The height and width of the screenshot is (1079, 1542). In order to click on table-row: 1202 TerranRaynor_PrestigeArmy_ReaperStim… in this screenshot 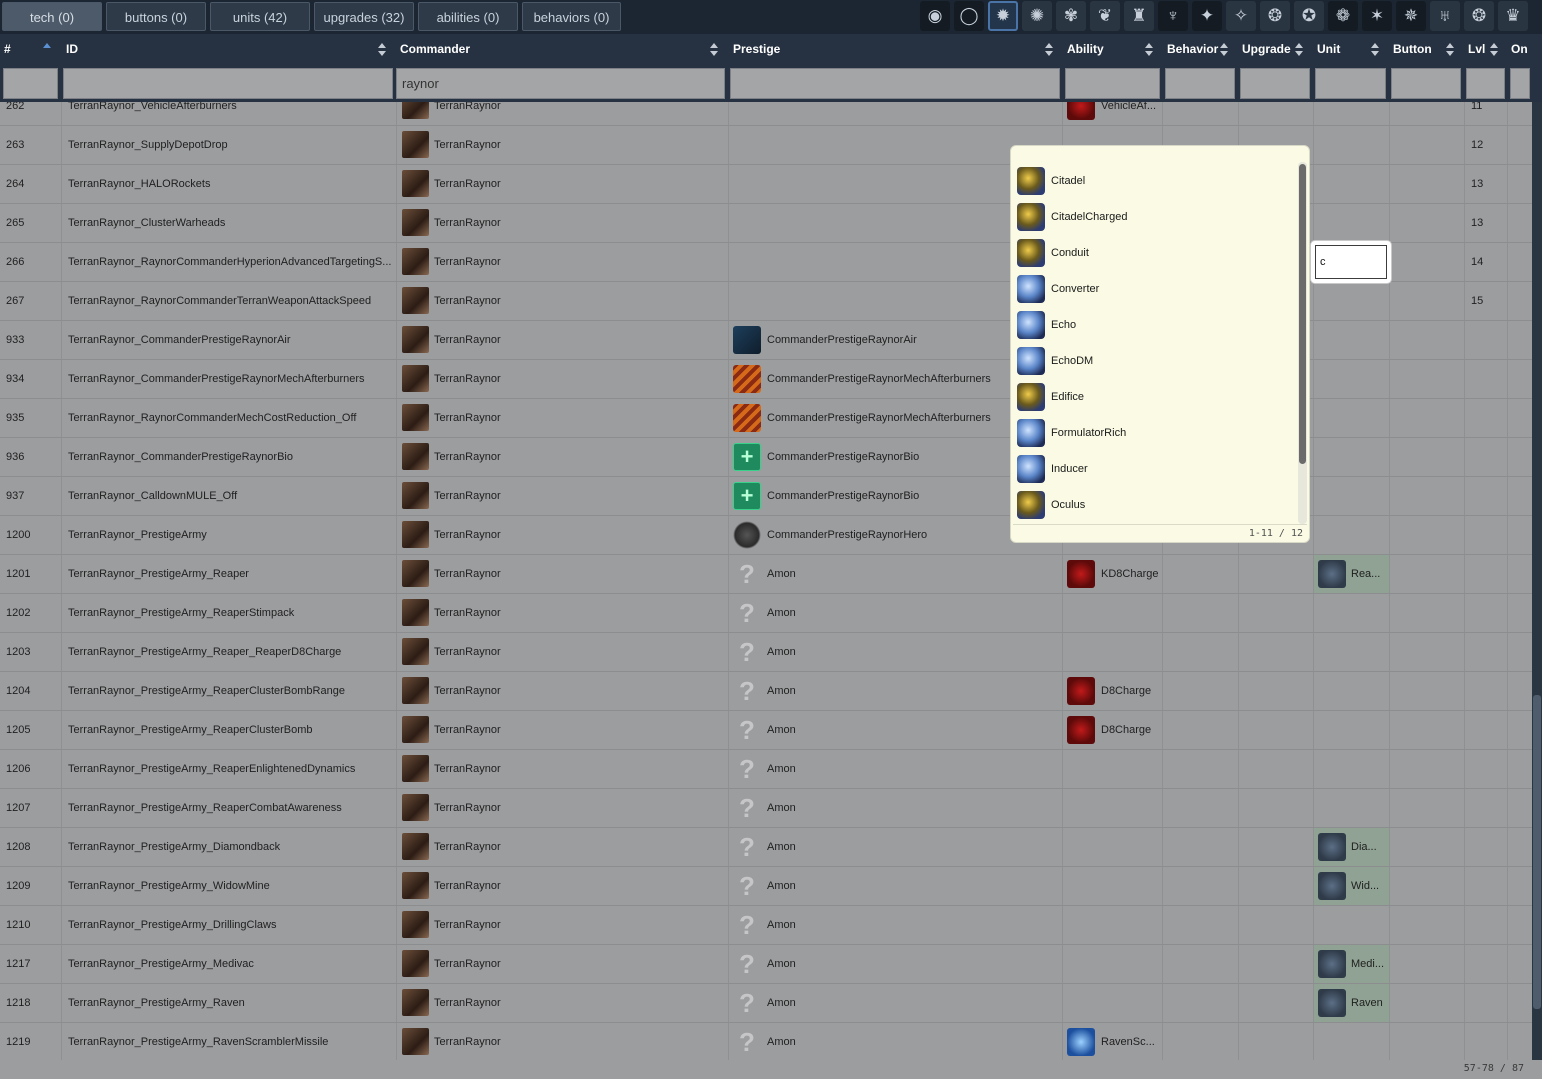, I will do `click(766, 613)`.